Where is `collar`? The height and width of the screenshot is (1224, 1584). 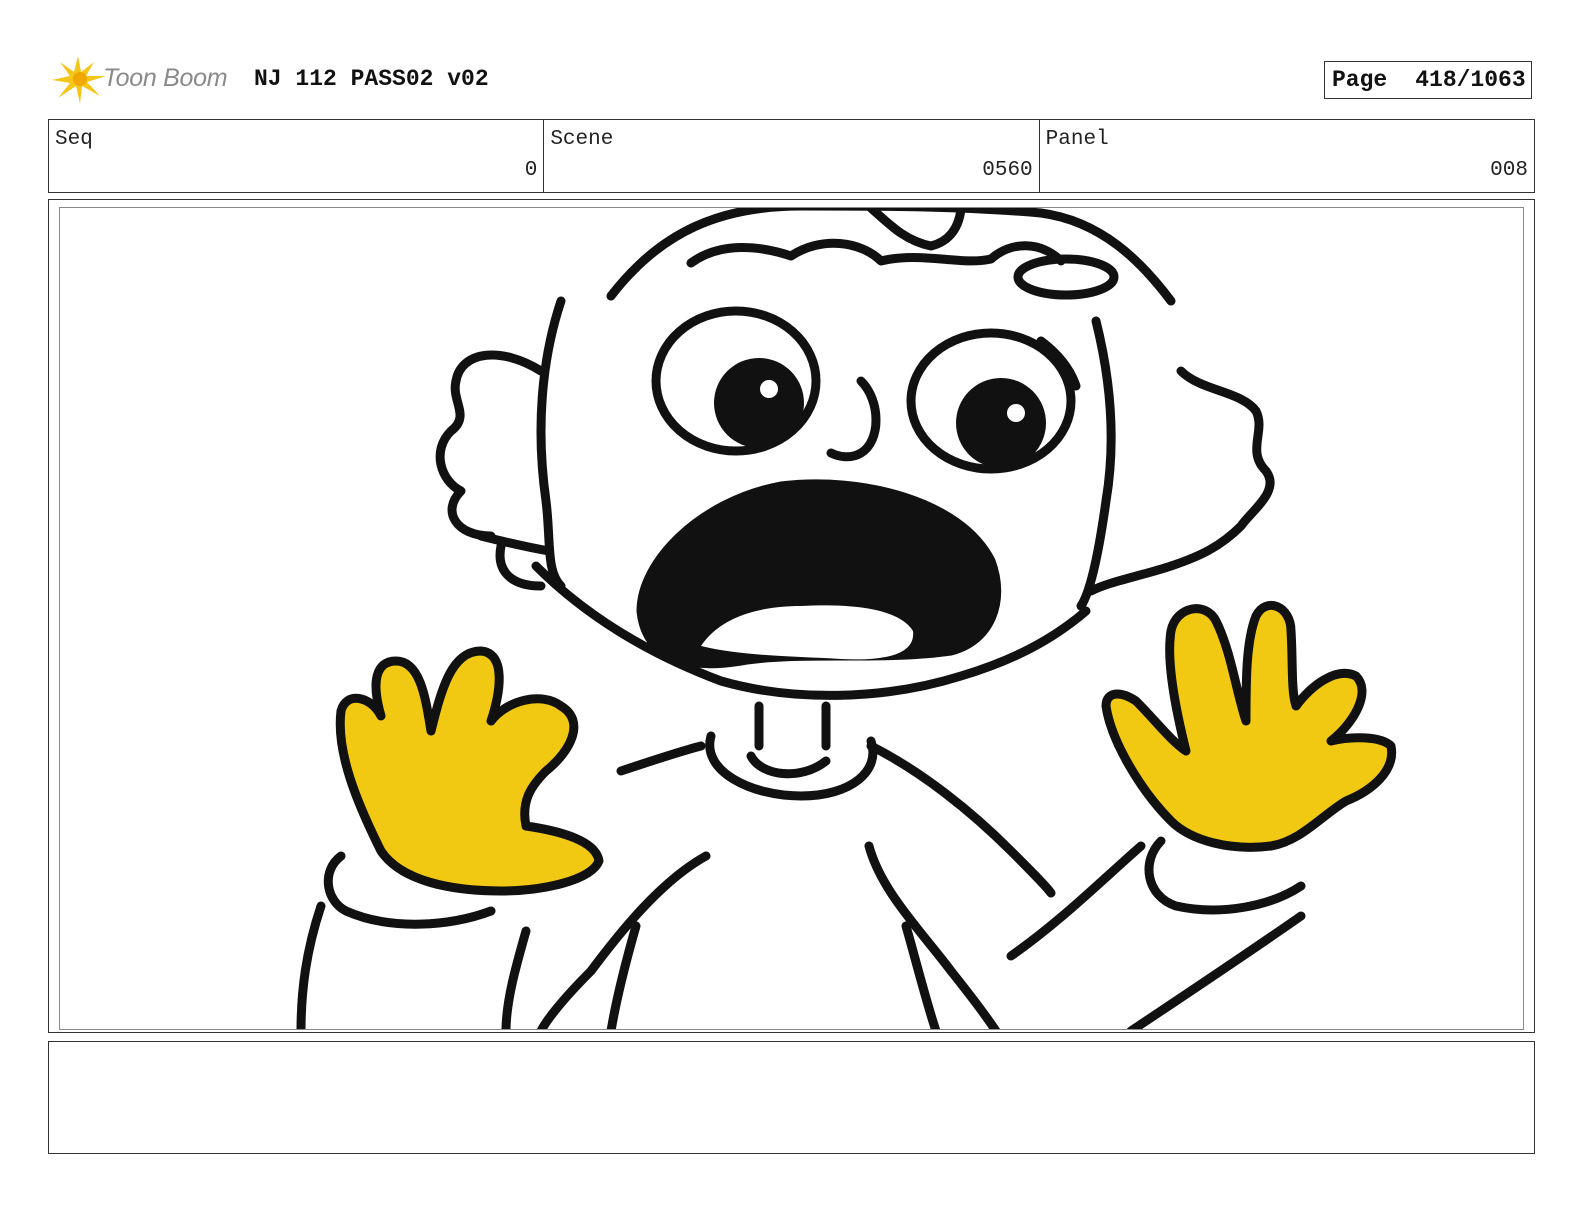
collar is located at coordinates (791, 766).